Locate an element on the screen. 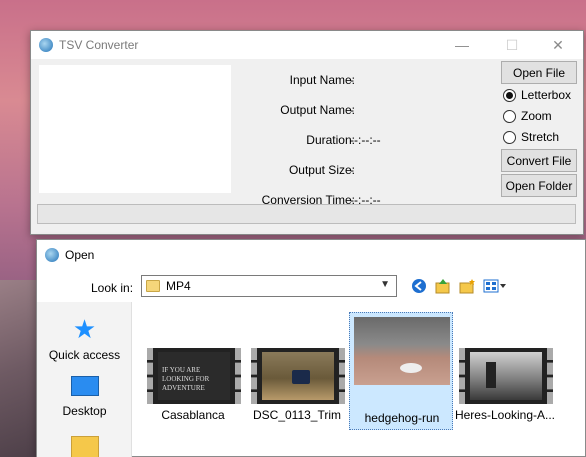  output-name-label: Output Name: is located at coordinates (317, 110).